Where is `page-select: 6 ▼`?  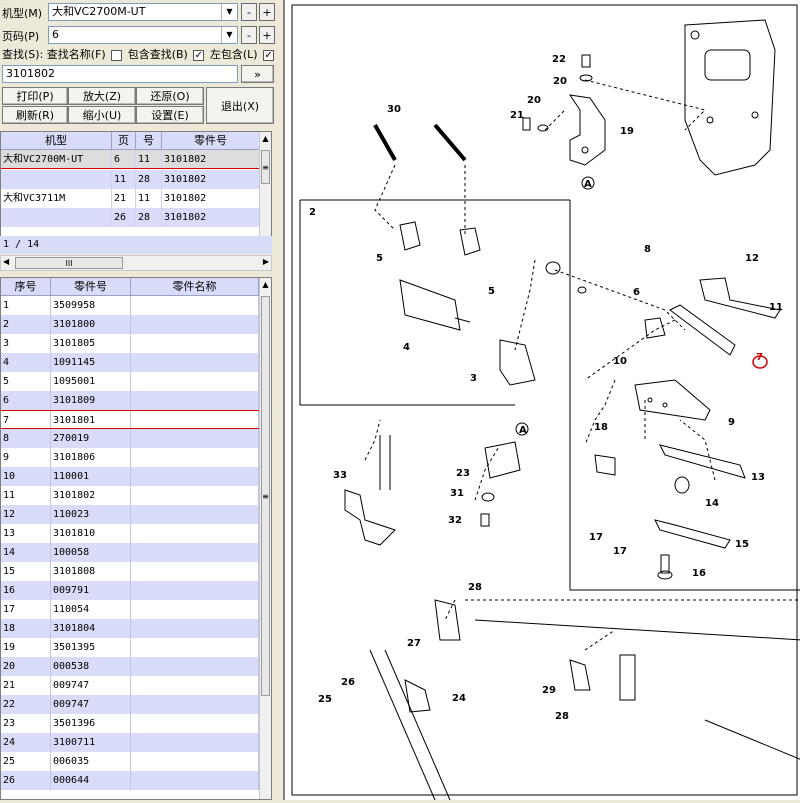 page-select: 6 ▼ is located at coordinates (143, 35).